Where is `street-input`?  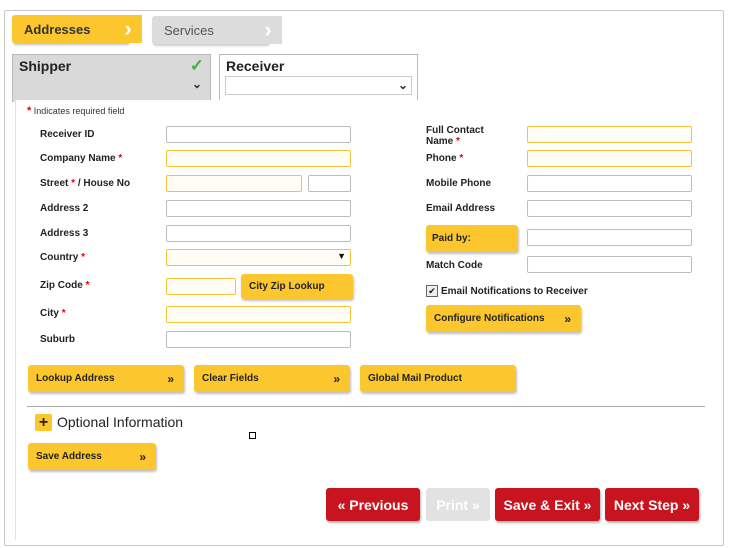 street-input is located at coordinates (234, 183).